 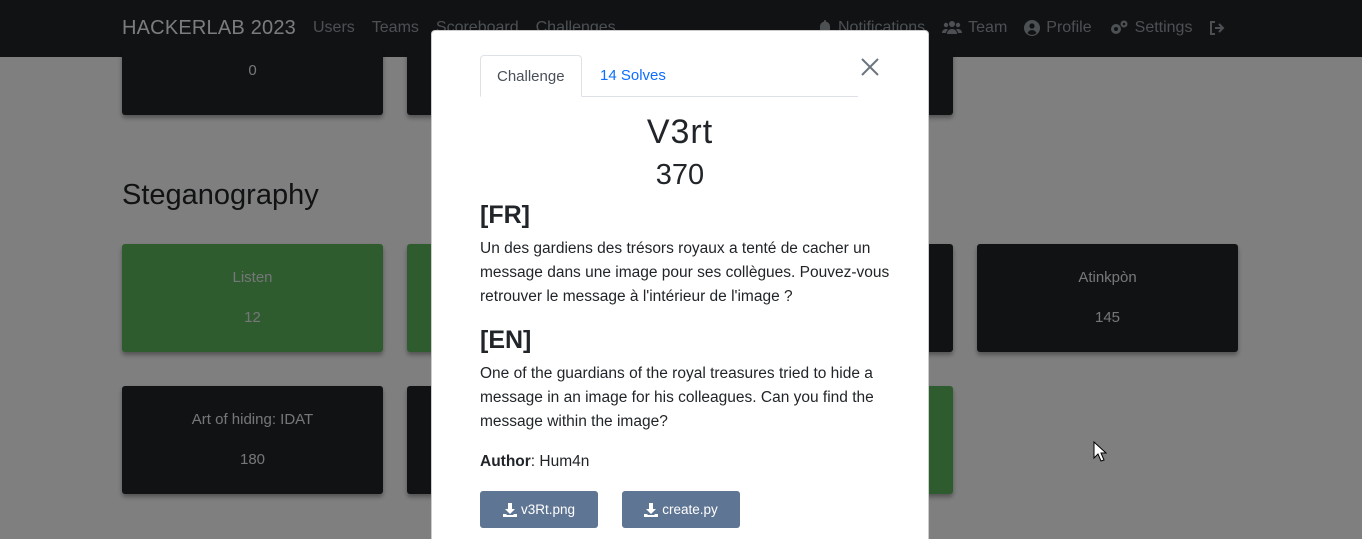 What do you see at coordinates (633, 76) in the screenshot?
I see `tab-solves: 14 Solves` at bounding box center [633, 76].